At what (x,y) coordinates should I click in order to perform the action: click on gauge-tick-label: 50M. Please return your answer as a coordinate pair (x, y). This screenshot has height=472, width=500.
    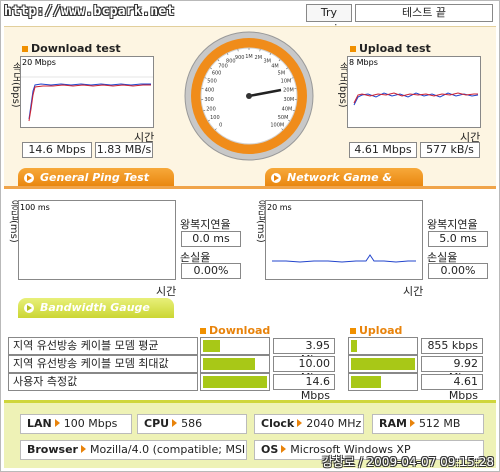
    Looking at the image, I should click on (283, 118).